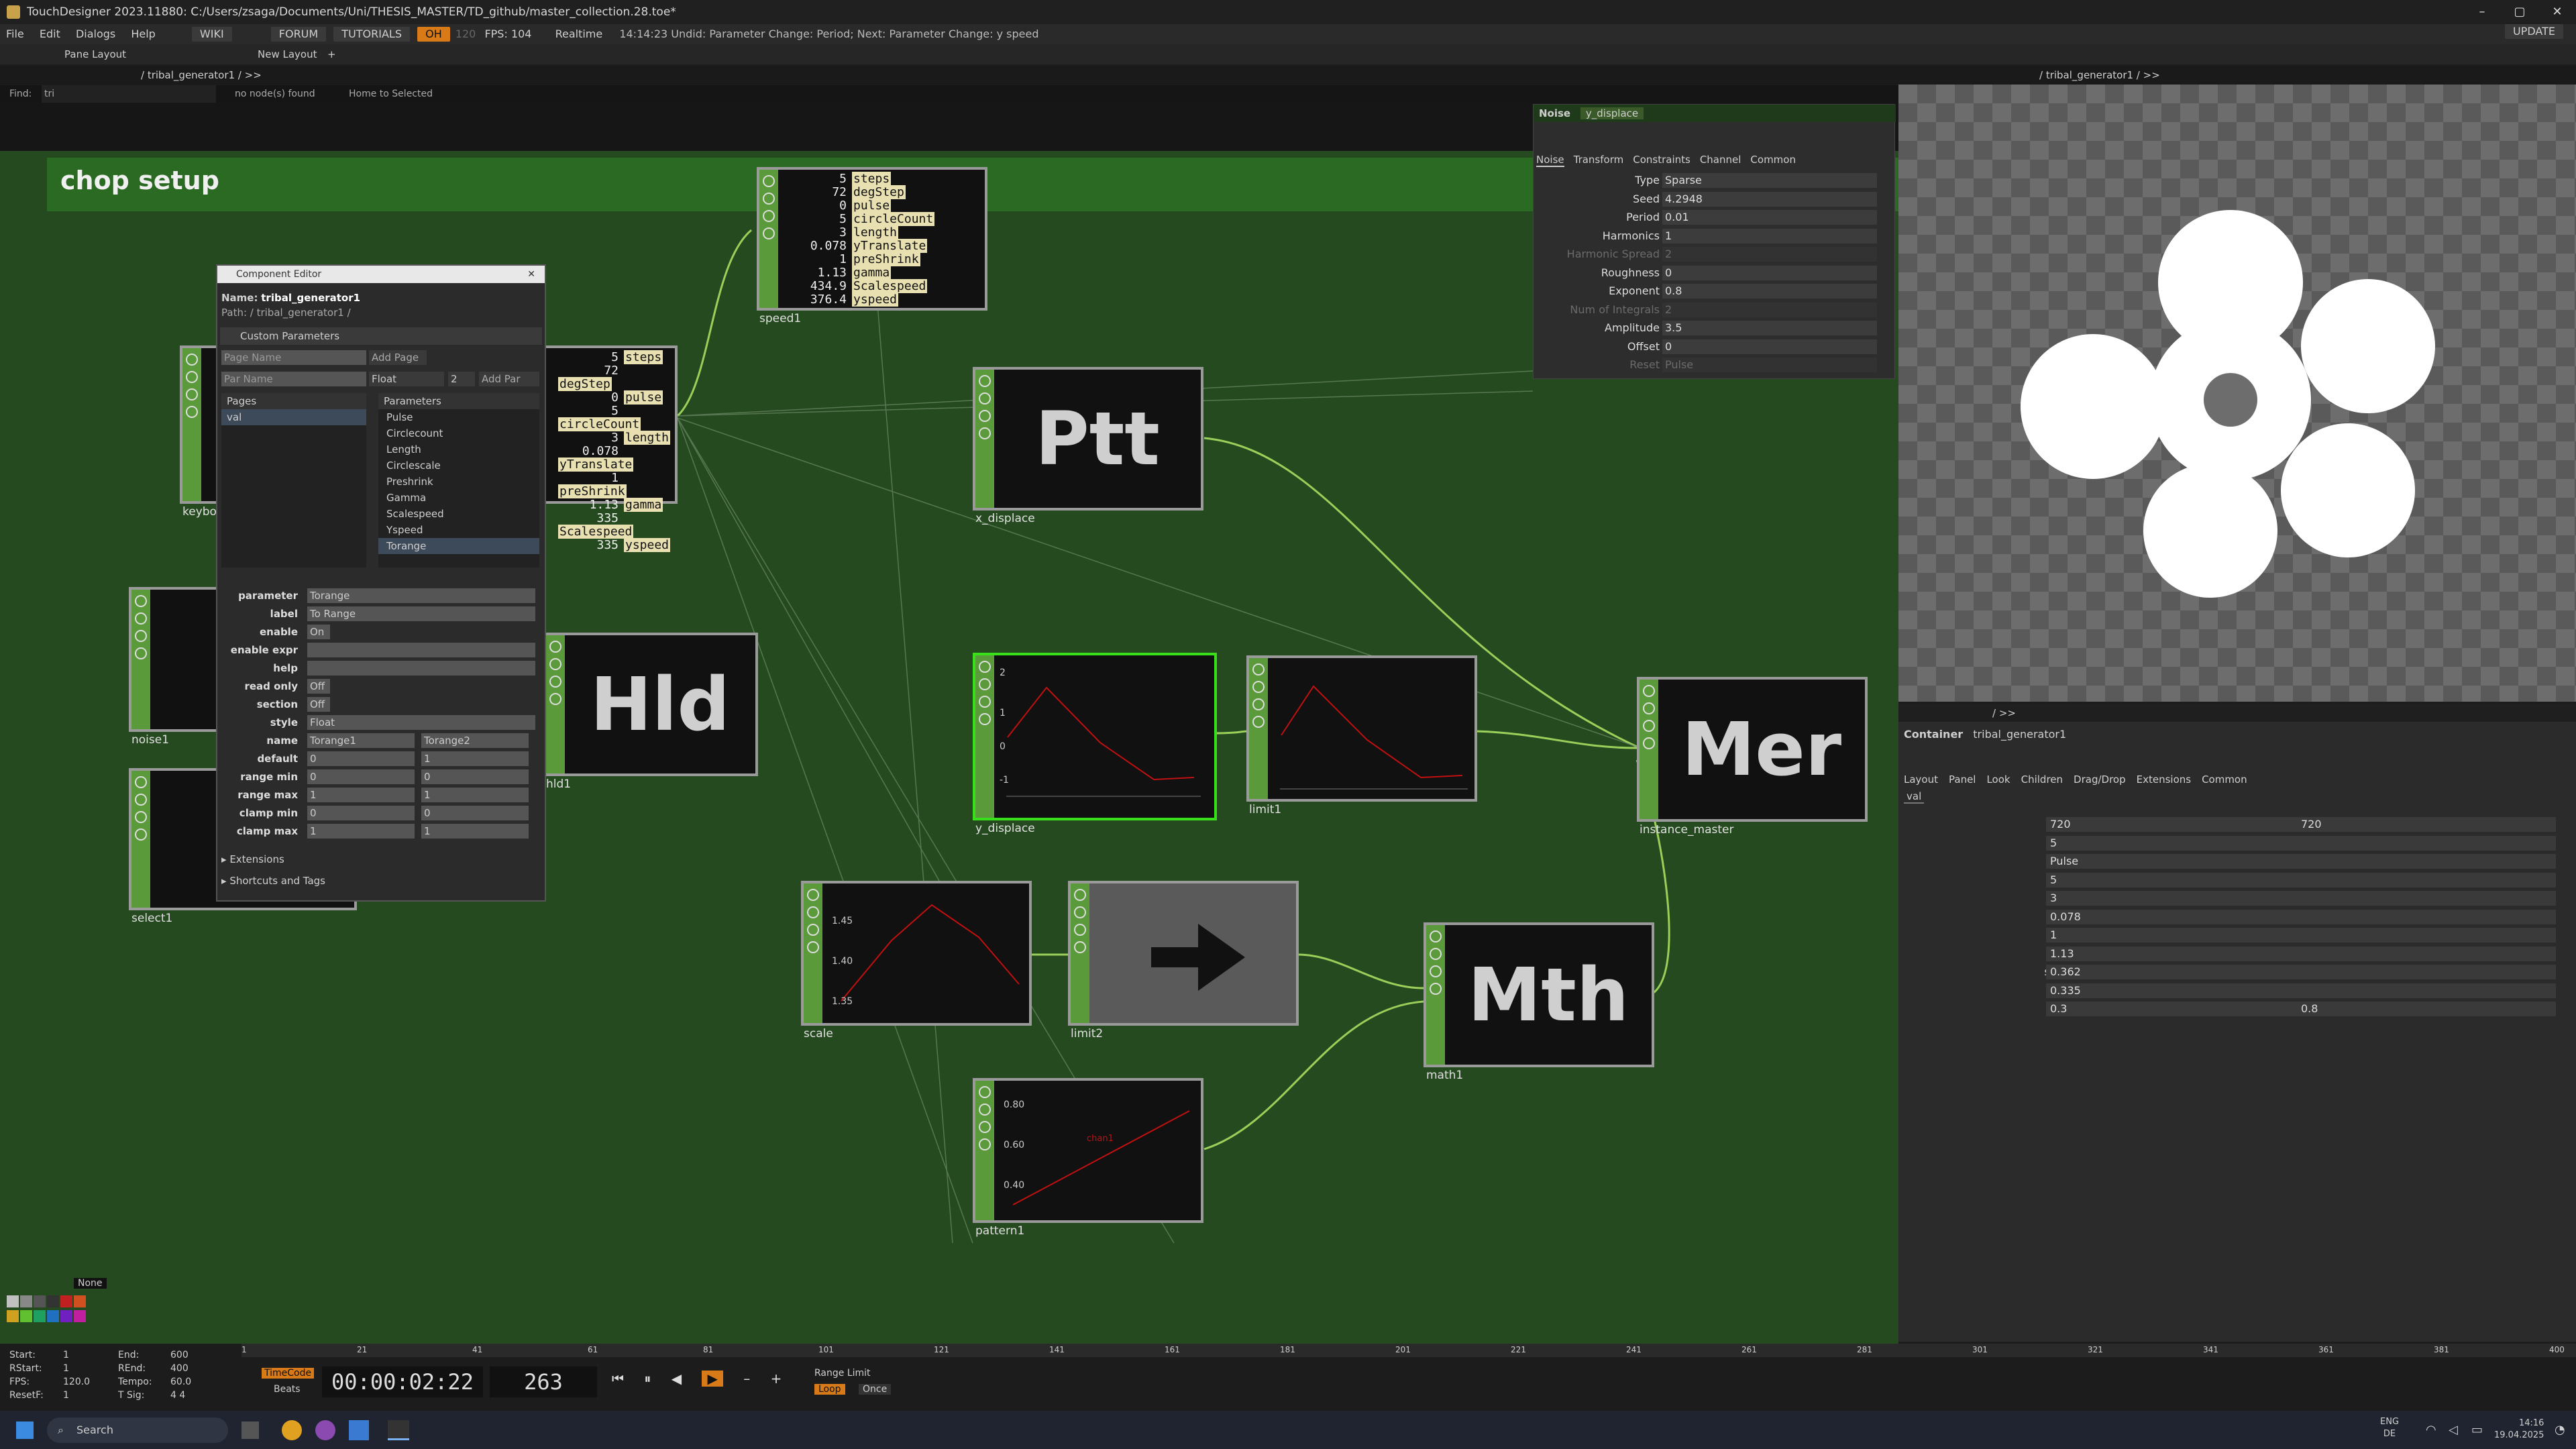 This screenshot has height=1449, width=2576. What do you see at coordinates (2301, 1009) in the screenshot?
I see `param-value-field: 0.3 0.8` at bounding box center [2301, 1009].